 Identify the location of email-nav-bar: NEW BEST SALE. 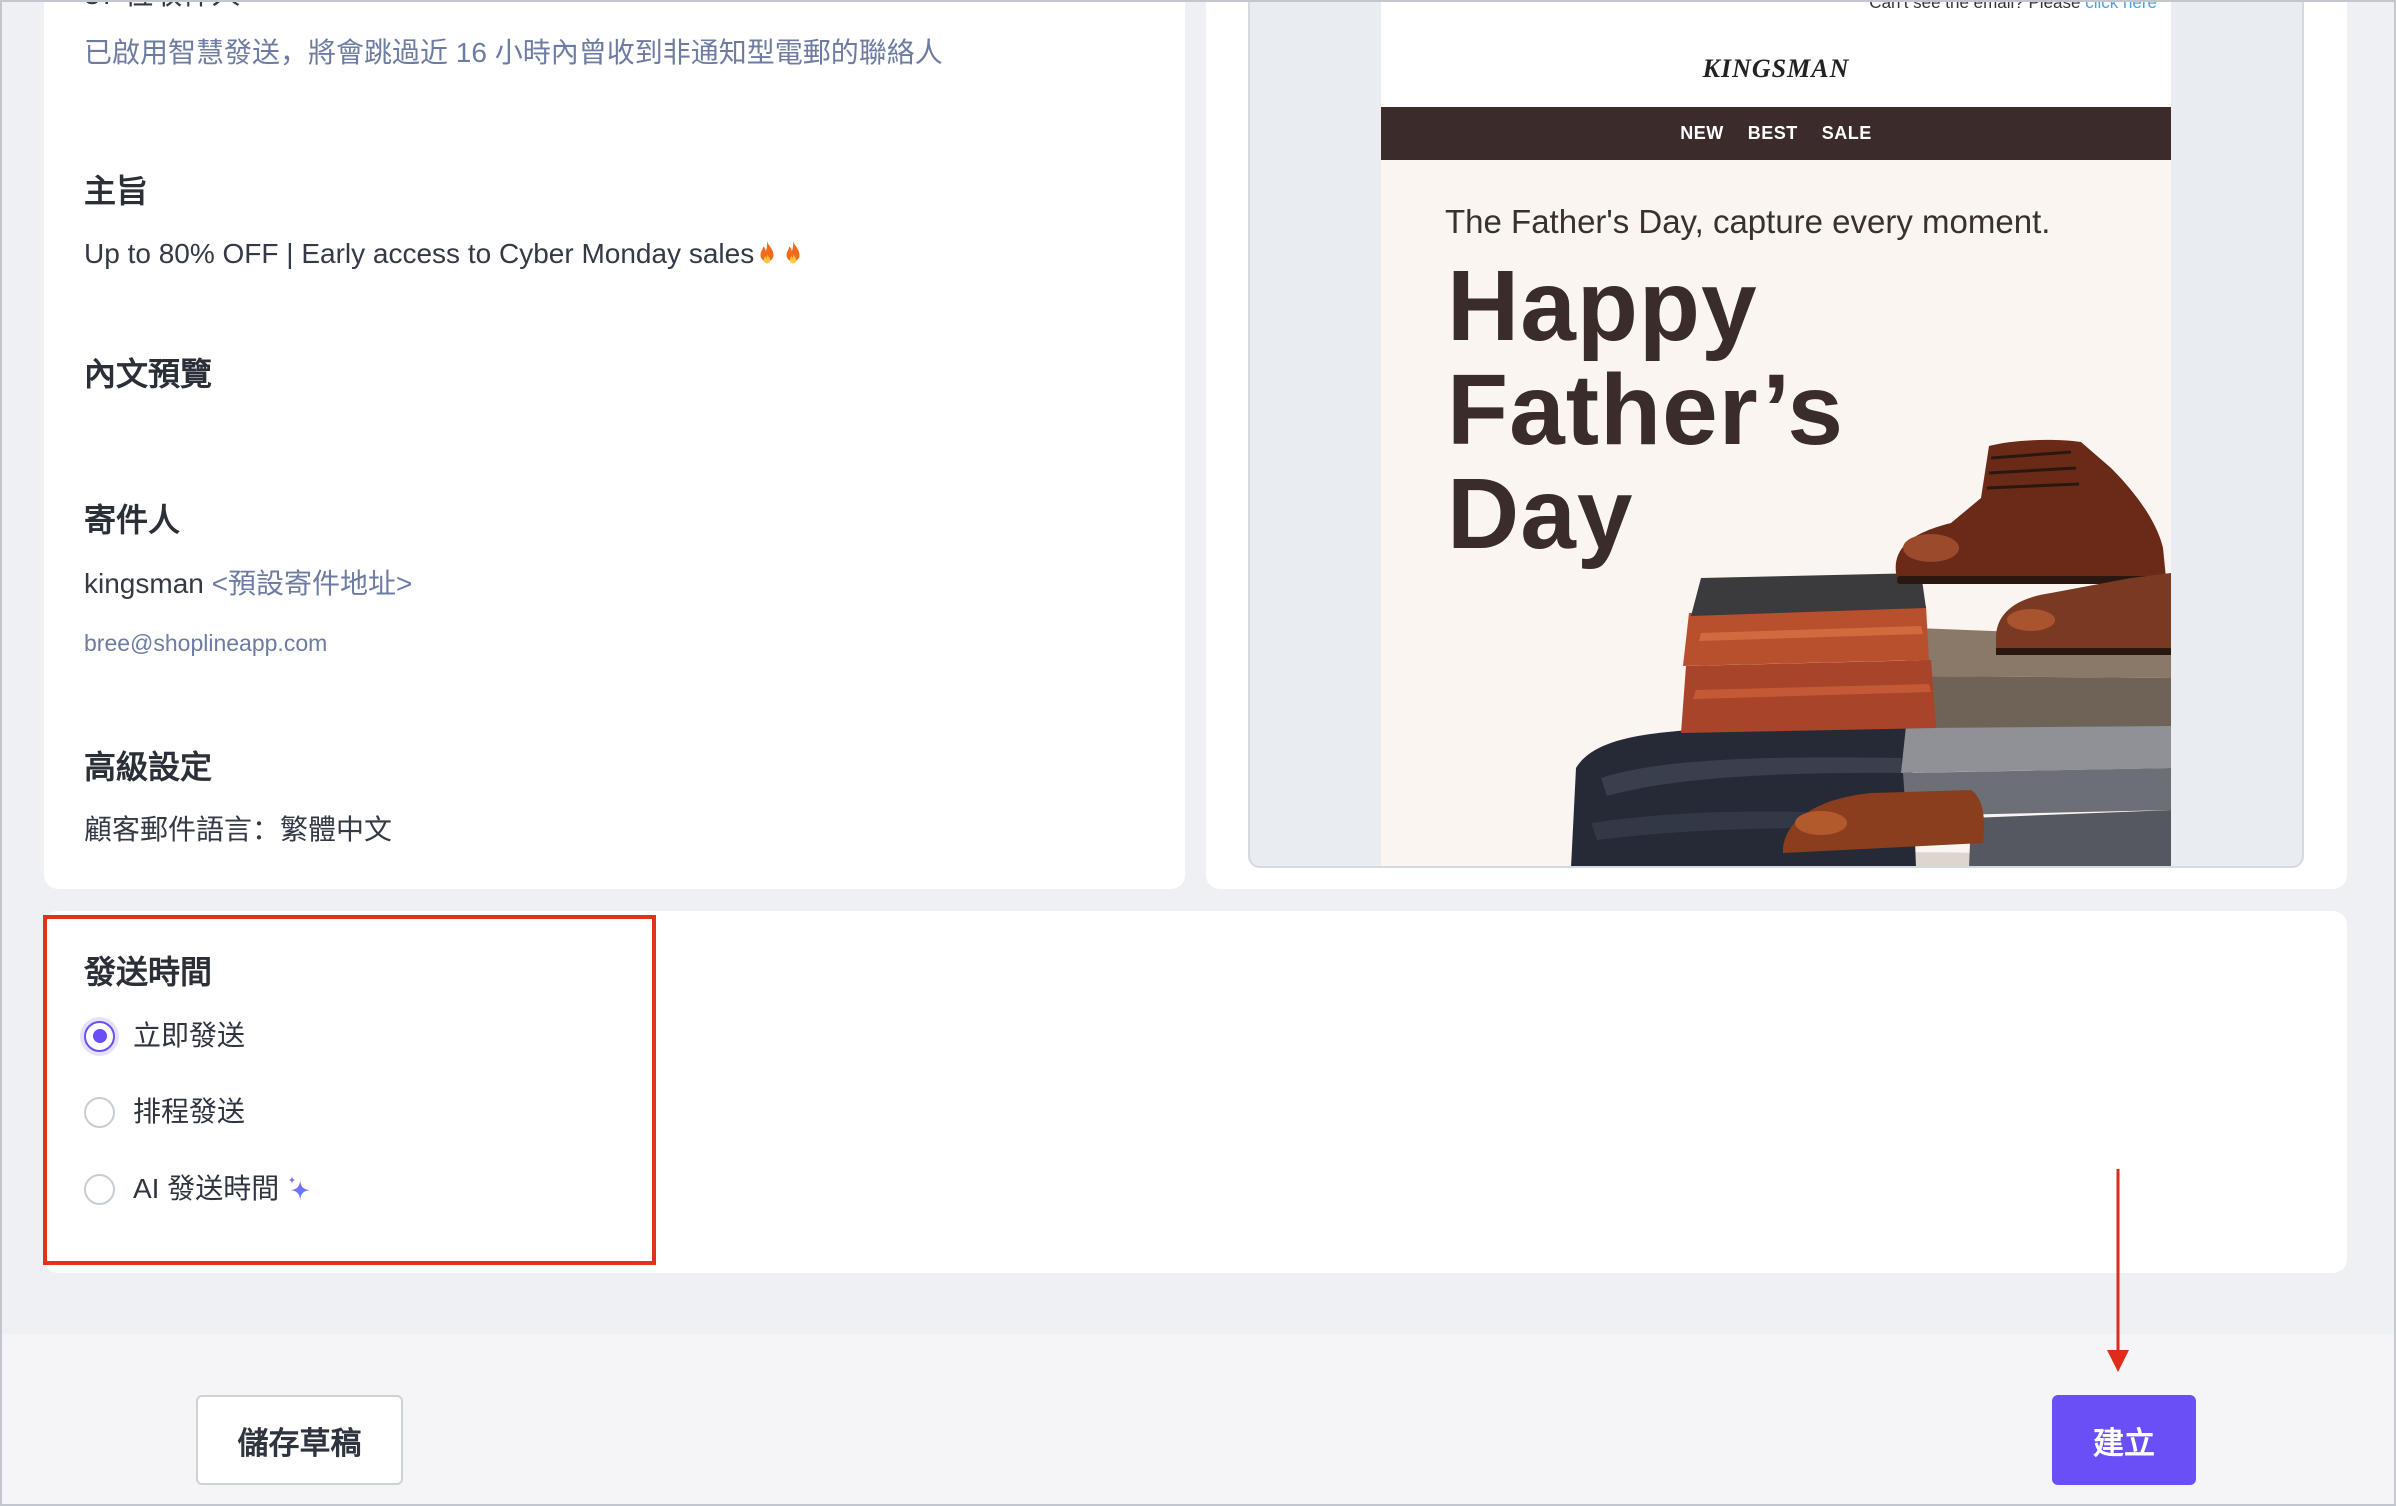
(1776, 133).